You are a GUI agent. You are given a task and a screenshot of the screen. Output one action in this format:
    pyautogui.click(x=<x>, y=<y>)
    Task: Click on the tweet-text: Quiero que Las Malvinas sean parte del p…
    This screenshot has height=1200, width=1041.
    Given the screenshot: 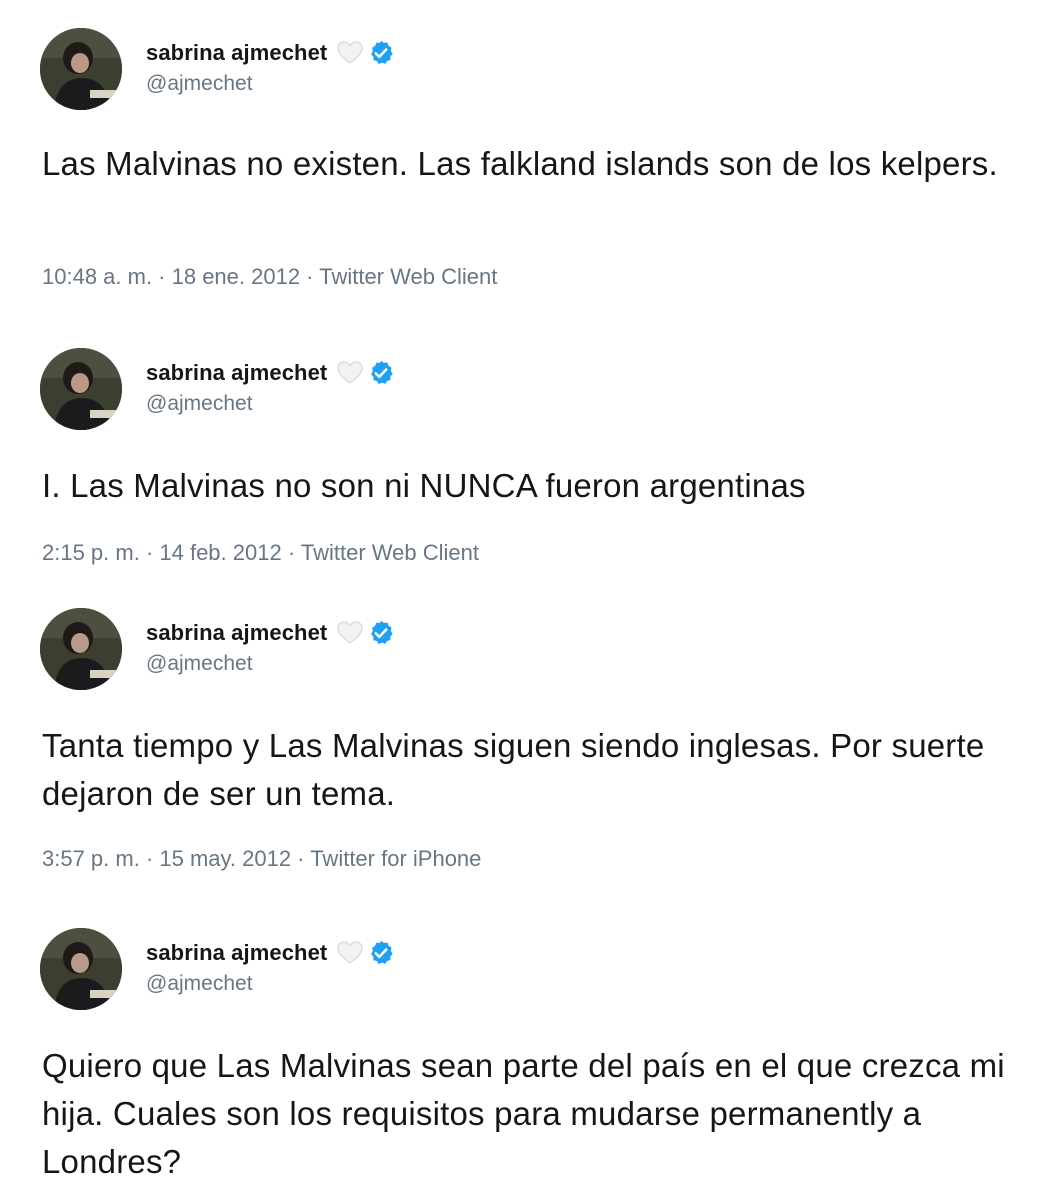 What is the action you would take?
    pyautogui.click(x=523, y=1113)
    